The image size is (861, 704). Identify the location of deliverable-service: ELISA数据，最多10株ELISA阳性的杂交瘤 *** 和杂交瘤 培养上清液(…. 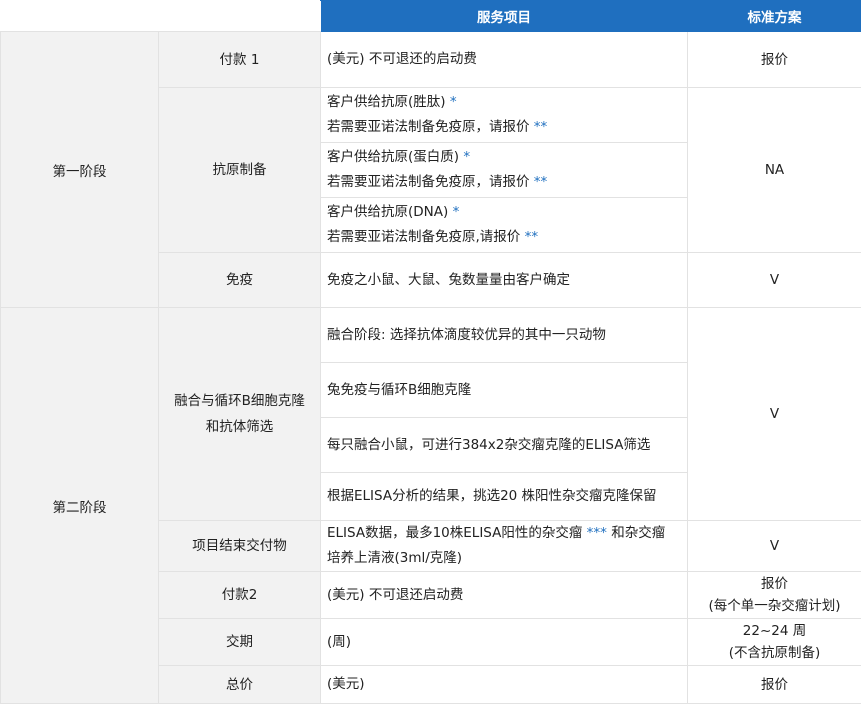
(504, 546).